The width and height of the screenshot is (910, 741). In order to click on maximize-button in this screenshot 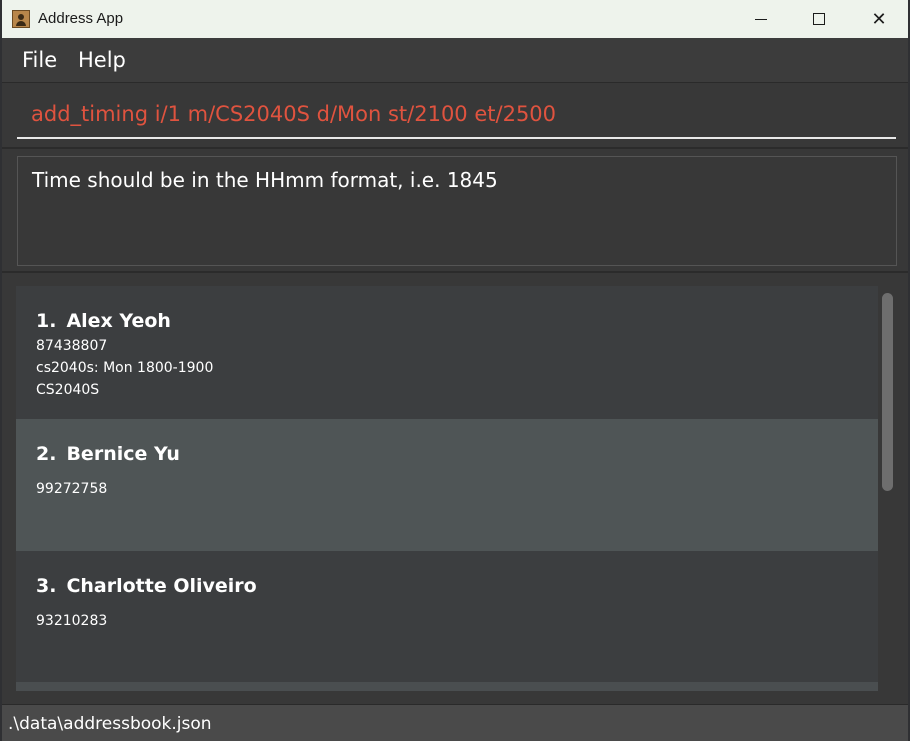, I will do `click(819, 19)`.